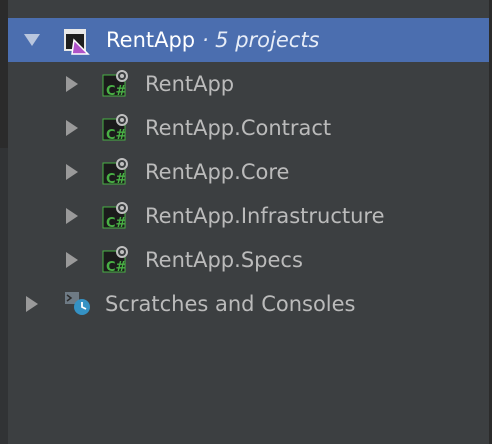 This screenshot has width=492, height=444. Describe the element at coordinates (257, 40) in the screenshot. I see `solution-project-count: · 5 projects` at that location.